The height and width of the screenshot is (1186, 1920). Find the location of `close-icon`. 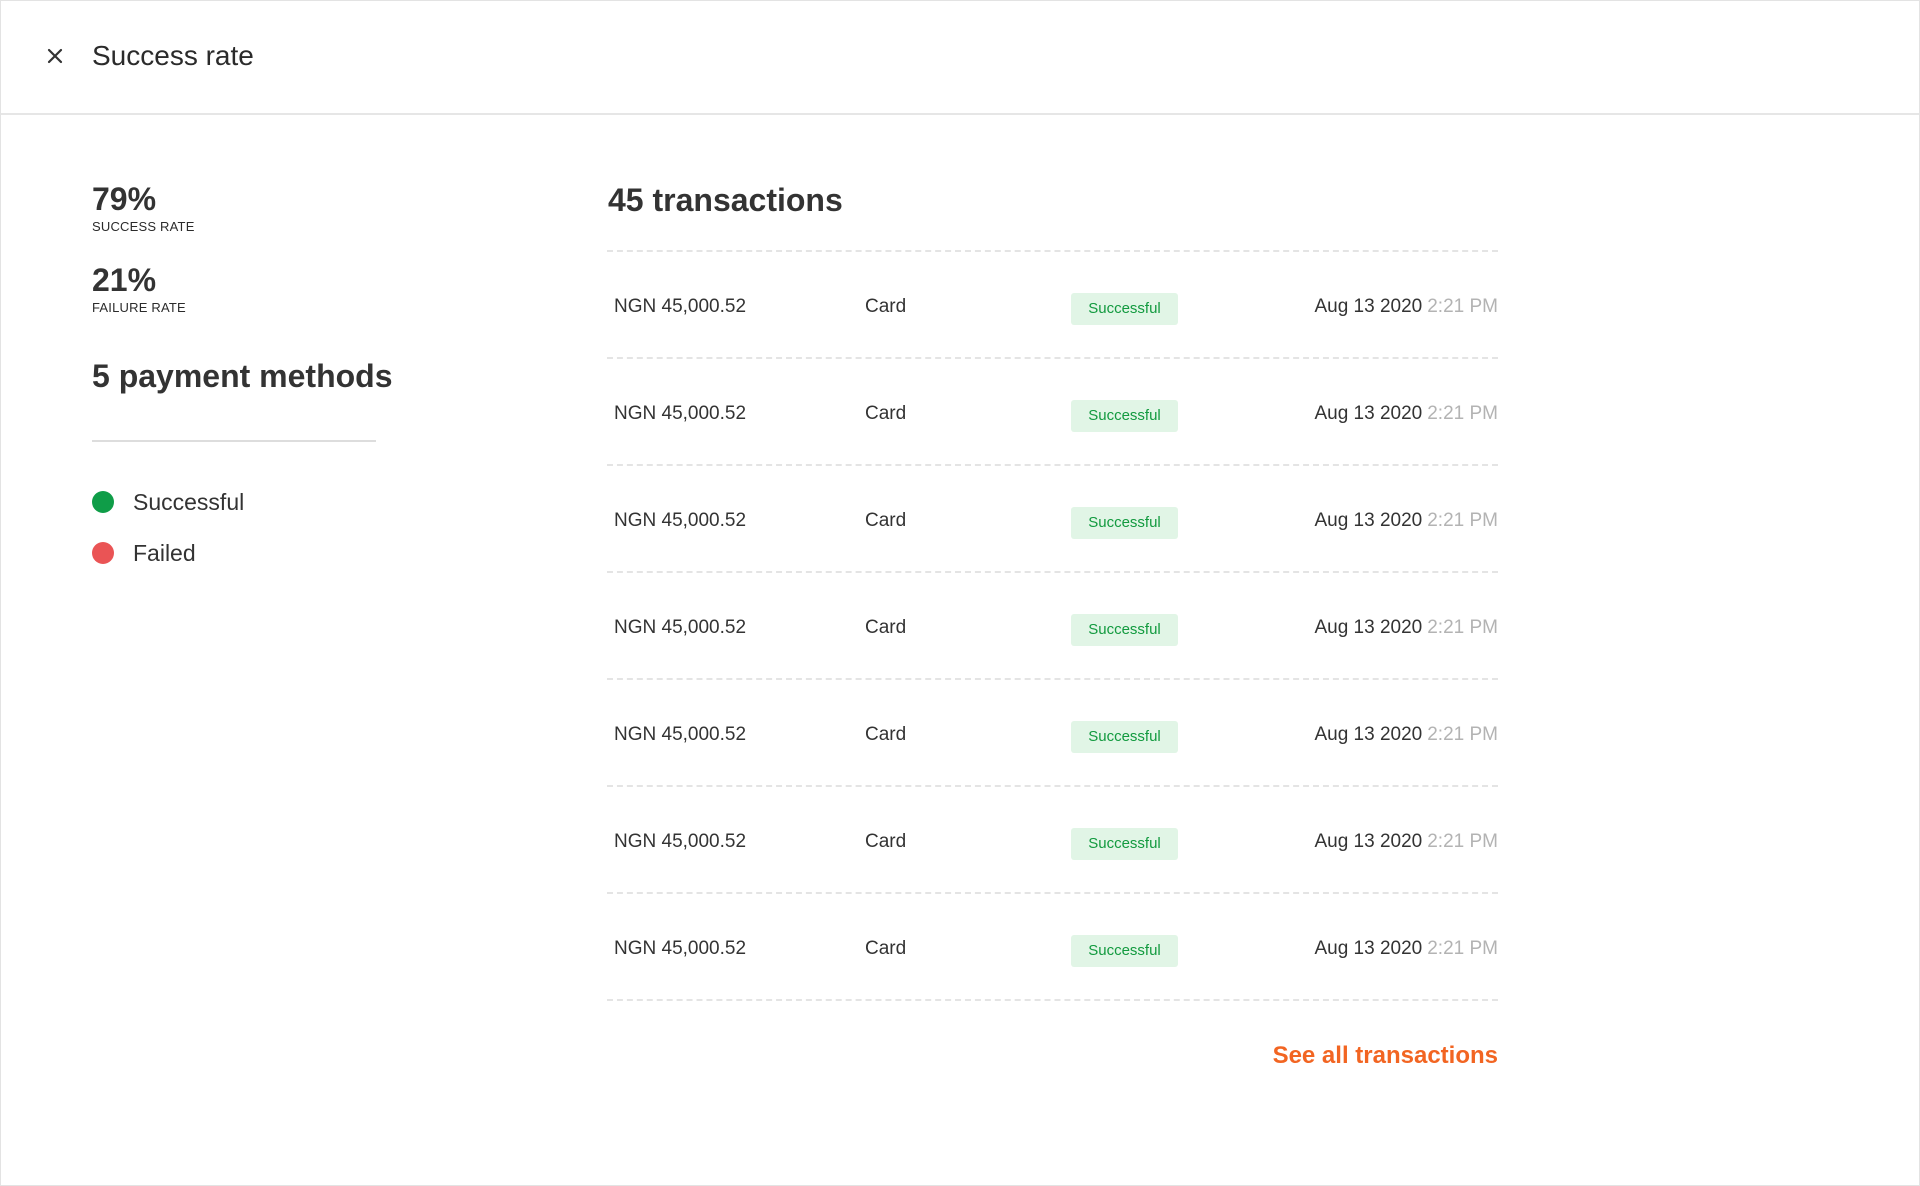

close-icon is located at coordinates (55, 56).